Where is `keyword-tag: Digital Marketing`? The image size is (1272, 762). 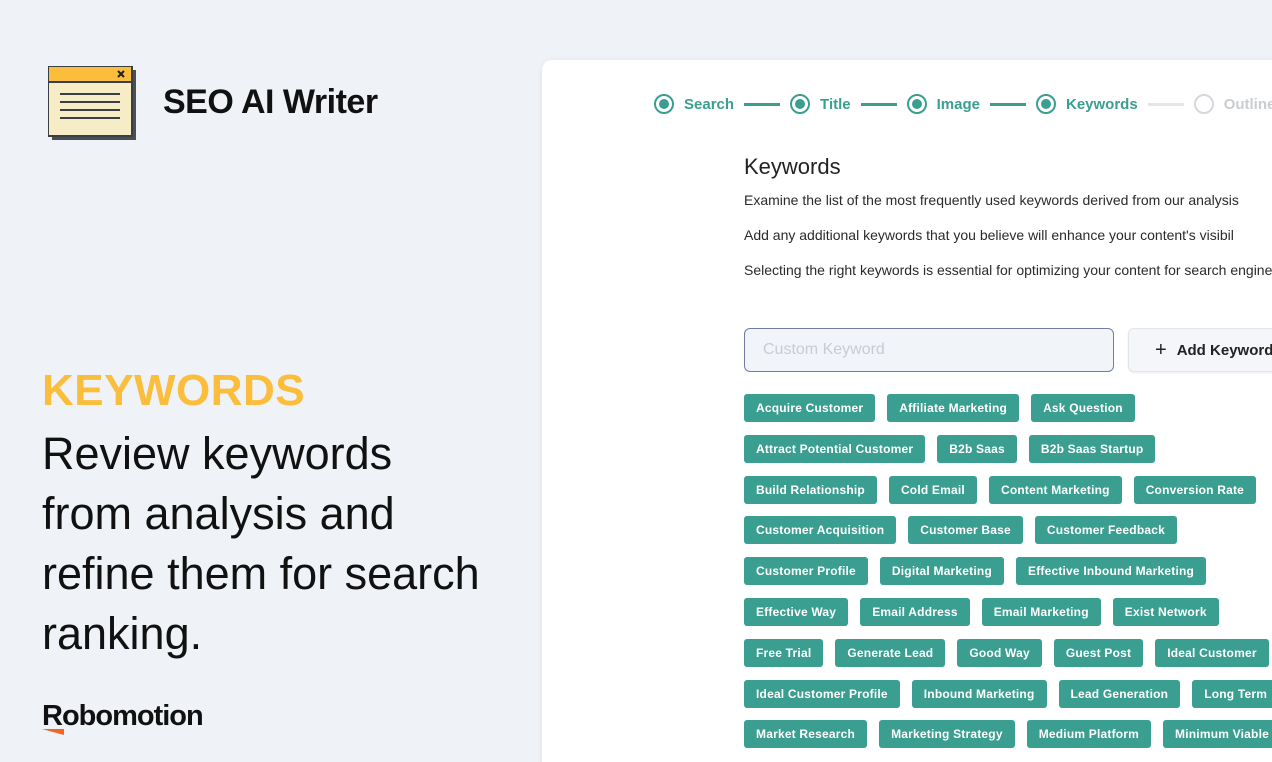
keyword-tag: Digital Marketing is located at coordinates (941, 571).